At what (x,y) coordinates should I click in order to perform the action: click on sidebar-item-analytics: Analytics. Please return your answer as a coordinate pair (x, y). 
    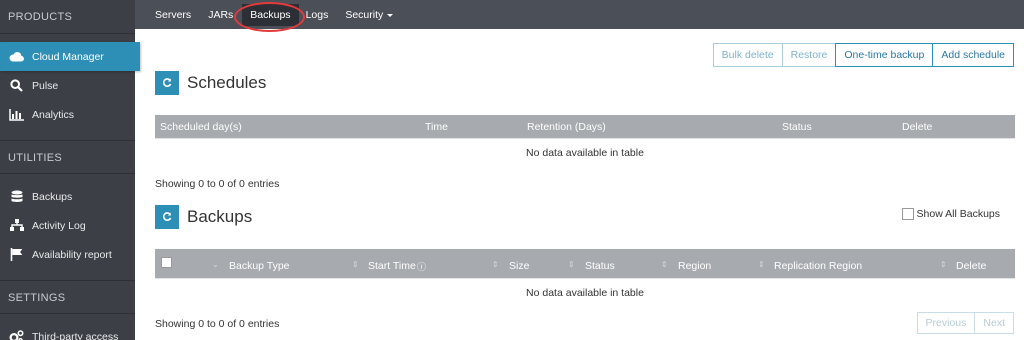
    Looking at the image, I should click on (67, 114).